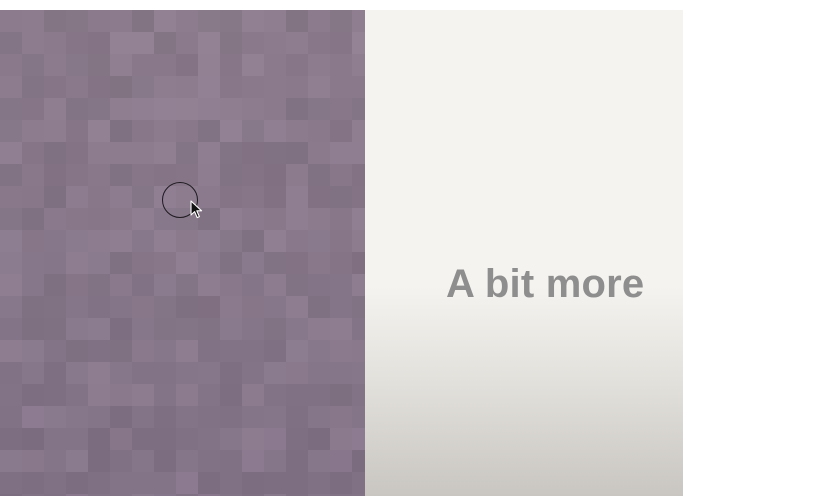  What do you see at coordinates (545, 284) in the screenshot?
I see `slide-caption: A bit more` at bounding box center [545, 284].